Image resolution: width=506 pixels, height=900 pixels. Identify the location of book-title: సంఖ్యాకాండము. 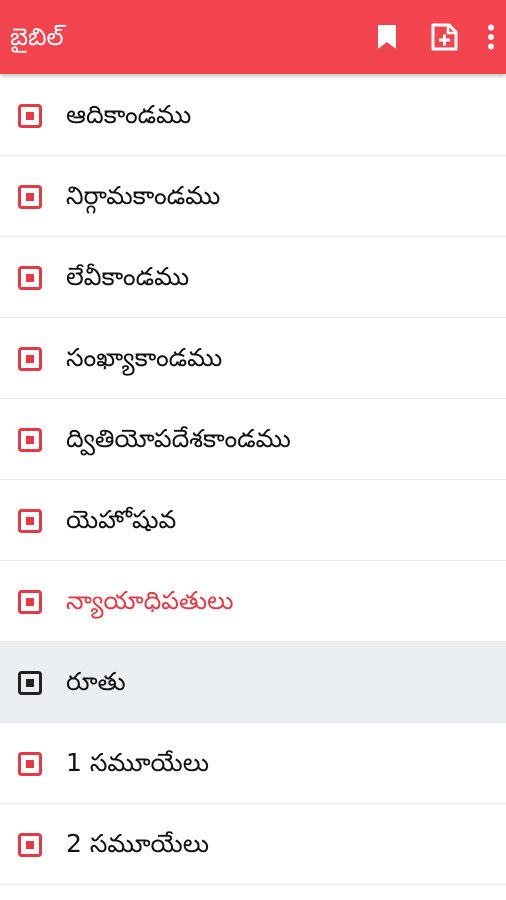
(144, 357).